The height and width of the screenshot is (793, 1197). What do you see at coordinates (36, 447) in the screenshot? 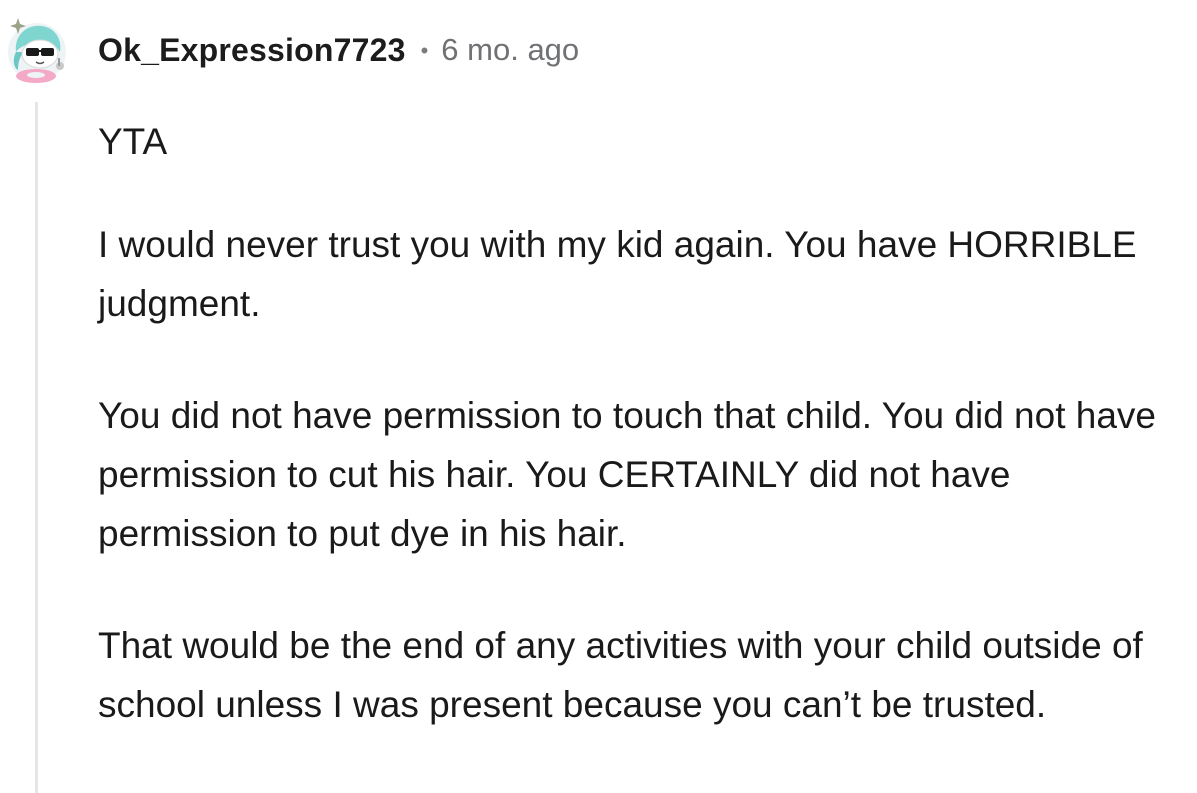
I see `thread-line` at bounding box center [36, 447].